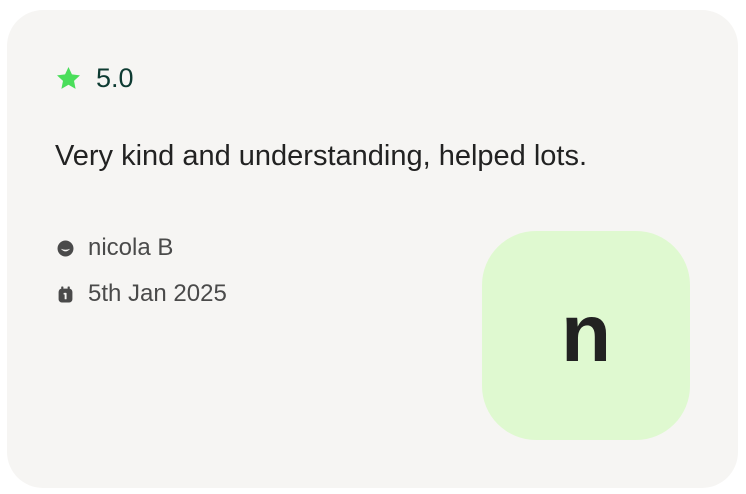 This screenshot has height=494, width=746. Describe the element at coordinates (131, 247) in the screenshot. I see `author-name: nicola B` at that location.